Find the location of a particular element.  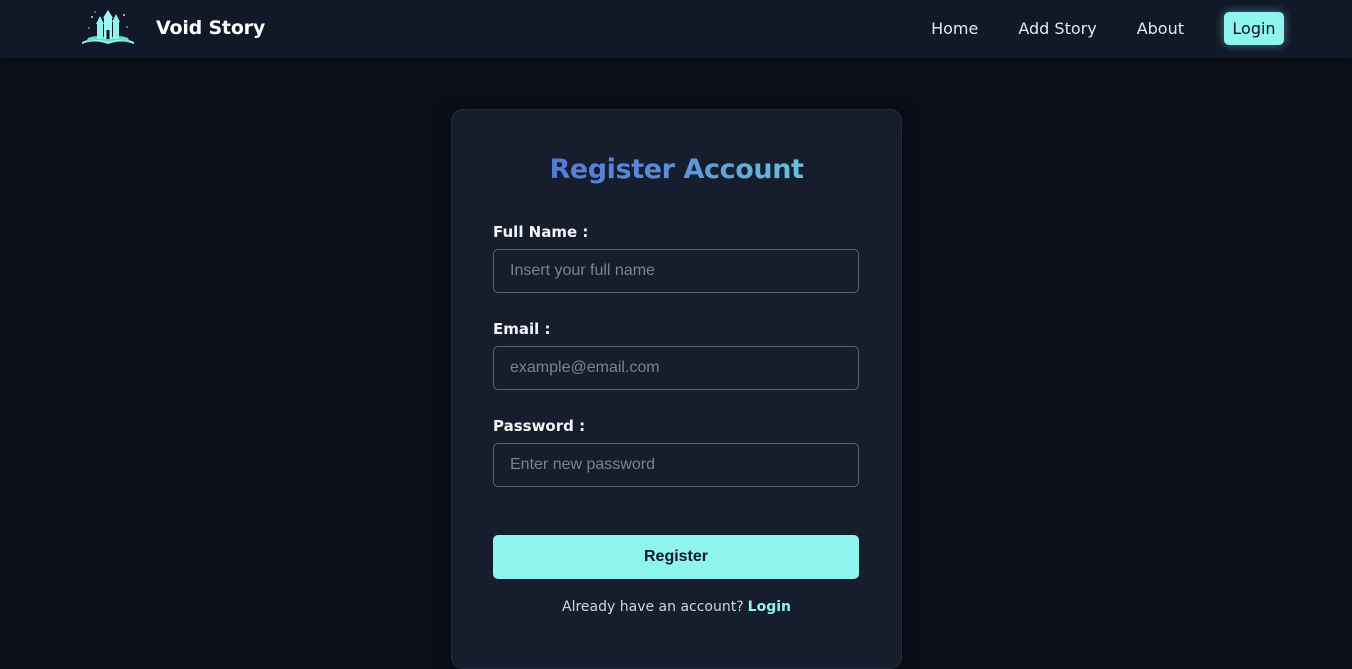

brand: Void Story is located at coordinates (172, 28).